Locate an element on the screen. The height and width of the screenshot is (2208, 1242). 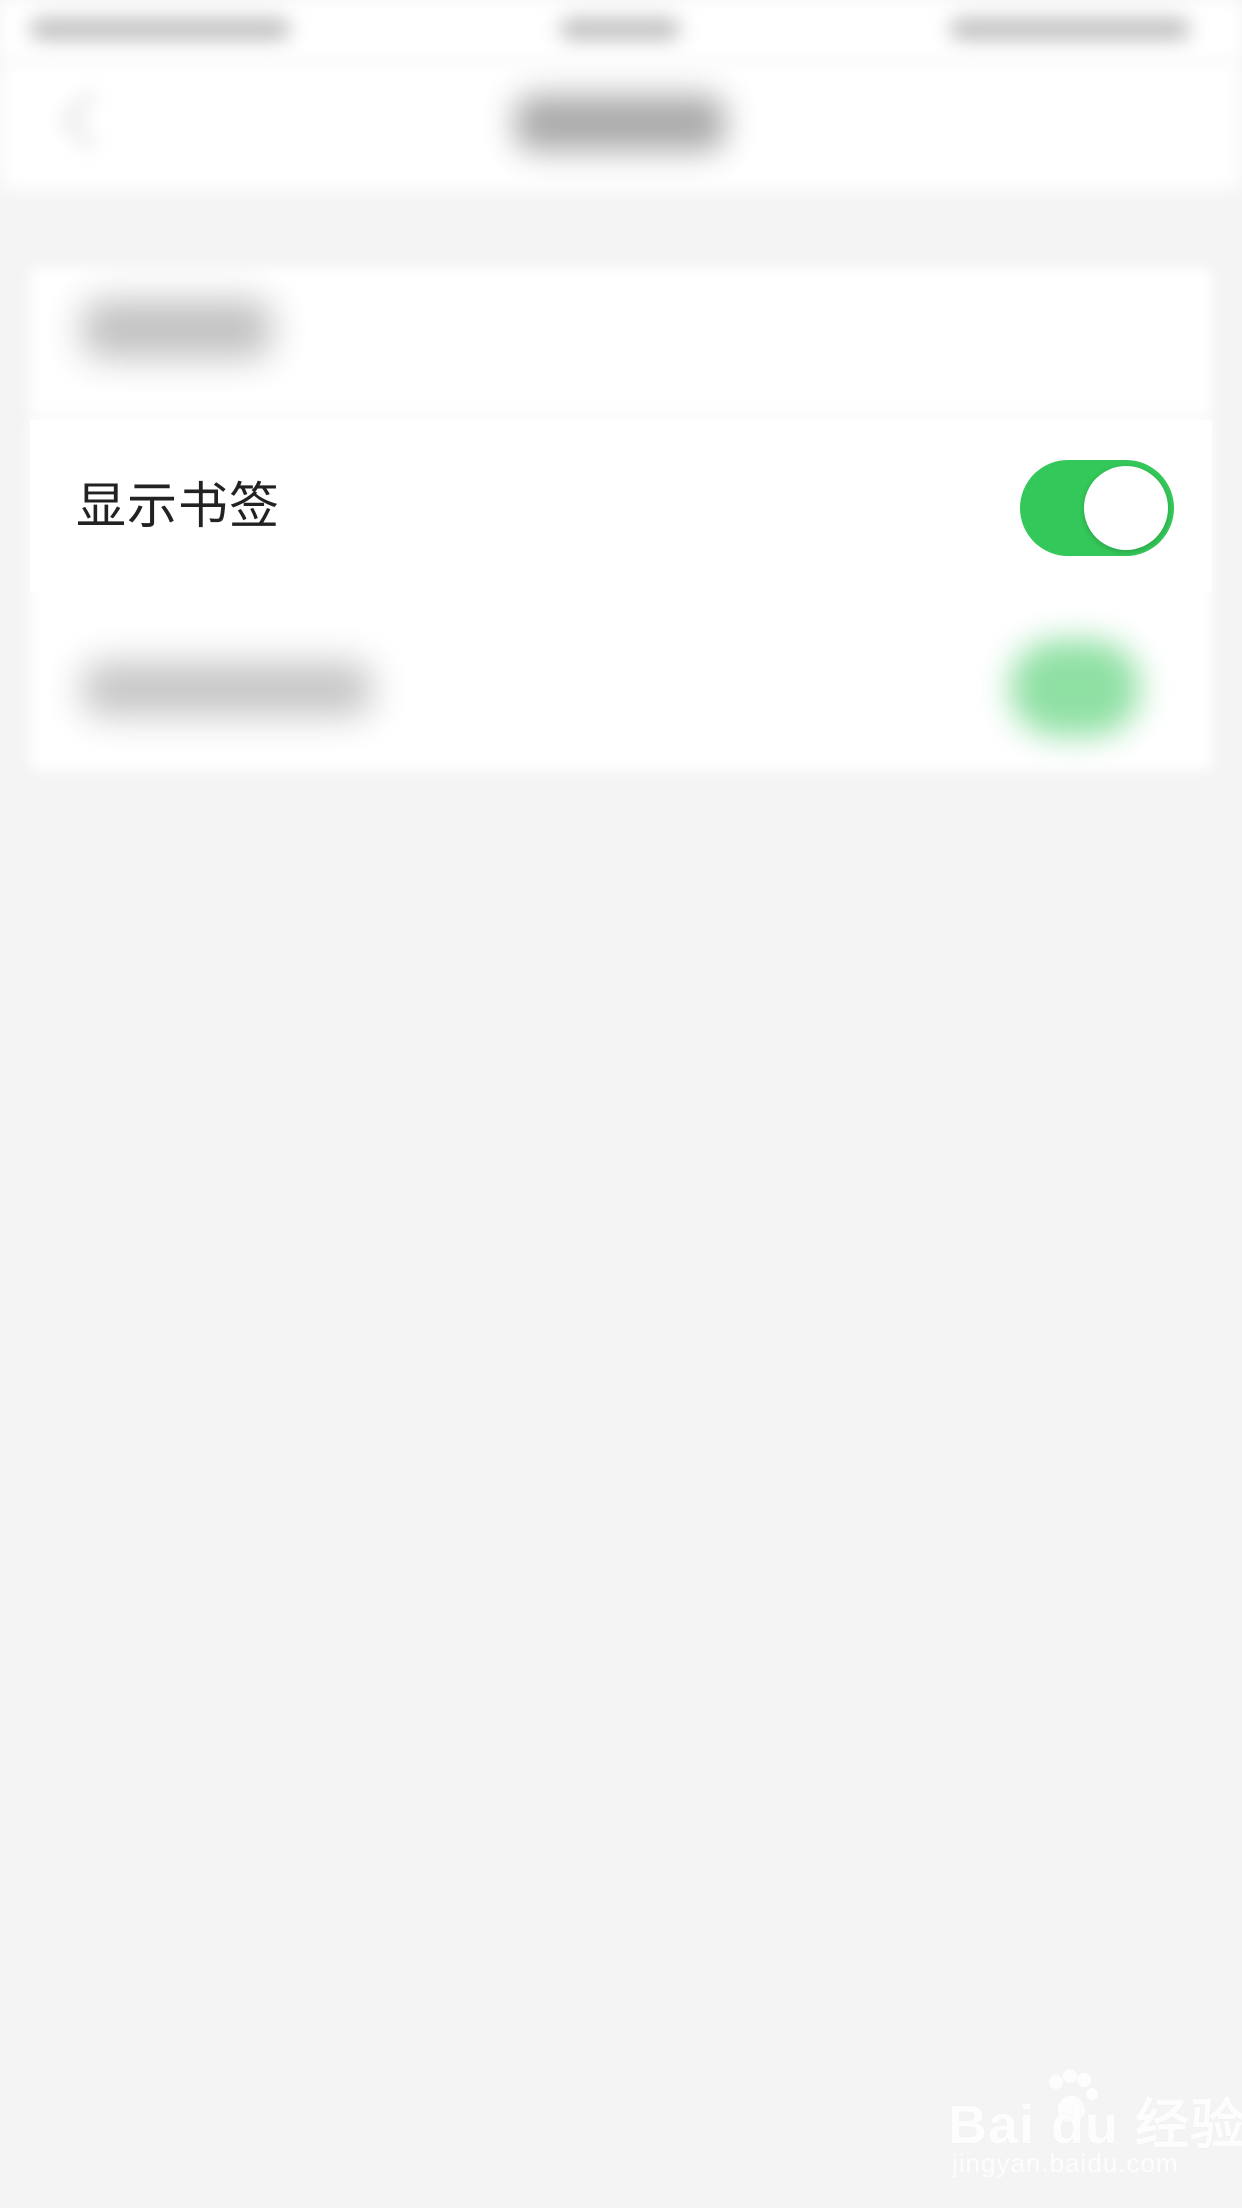
status-right-blur is located at coordinates (1070, 29).